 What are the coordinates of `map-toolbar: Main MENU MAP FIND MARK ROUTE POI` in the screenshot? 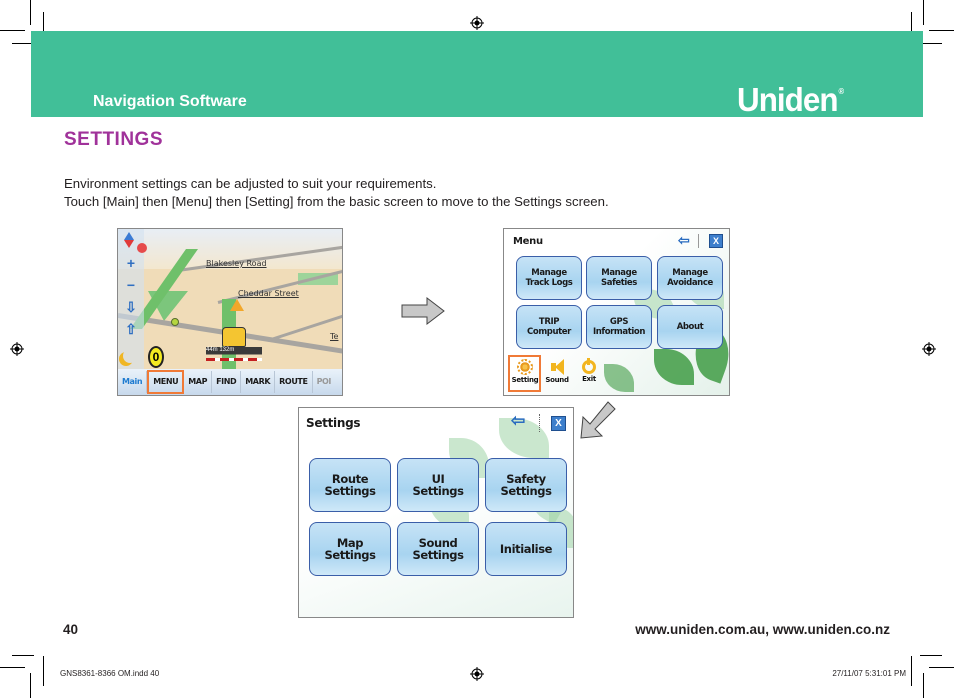 It's located at (230, 382).